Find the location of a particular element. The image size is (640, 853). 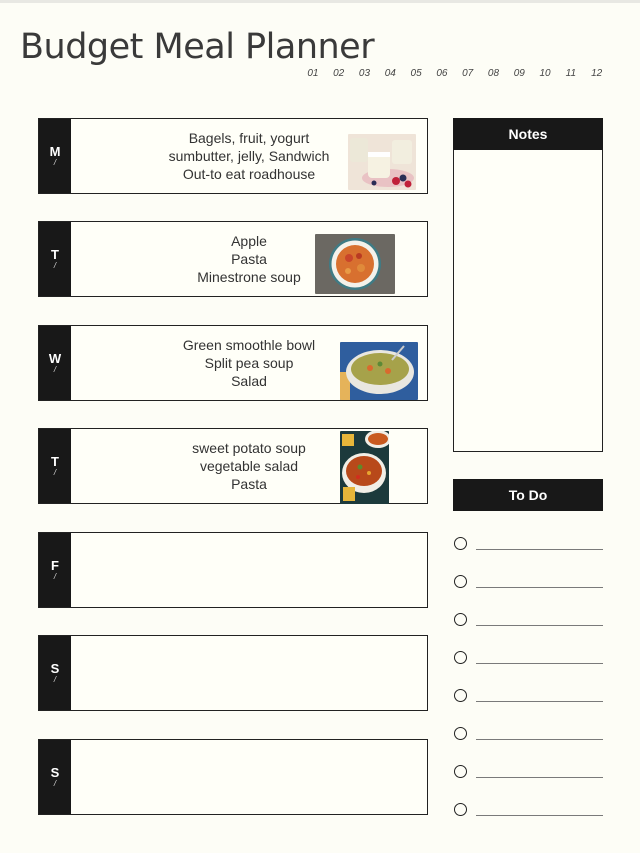

meal-item: vegetable salad is located at coordinates (249, 466).